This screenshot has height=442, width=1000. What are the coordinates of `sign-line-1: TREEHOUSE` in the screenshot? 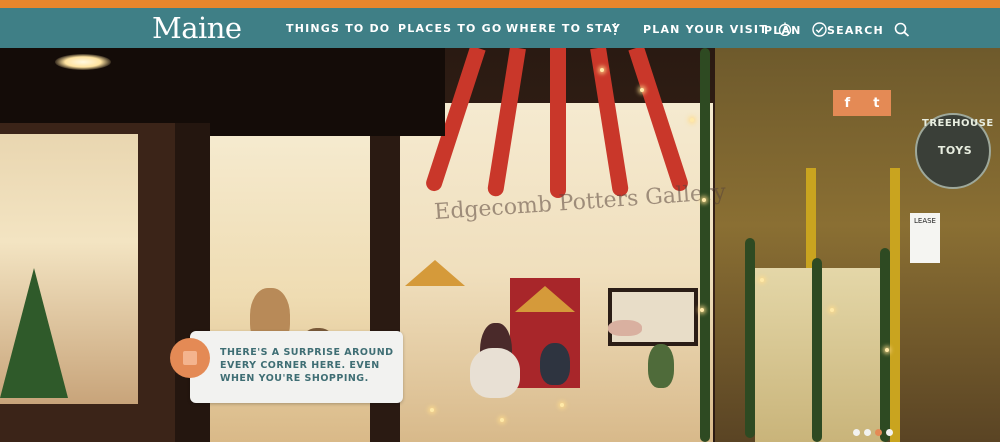 It's located at (958, 123).